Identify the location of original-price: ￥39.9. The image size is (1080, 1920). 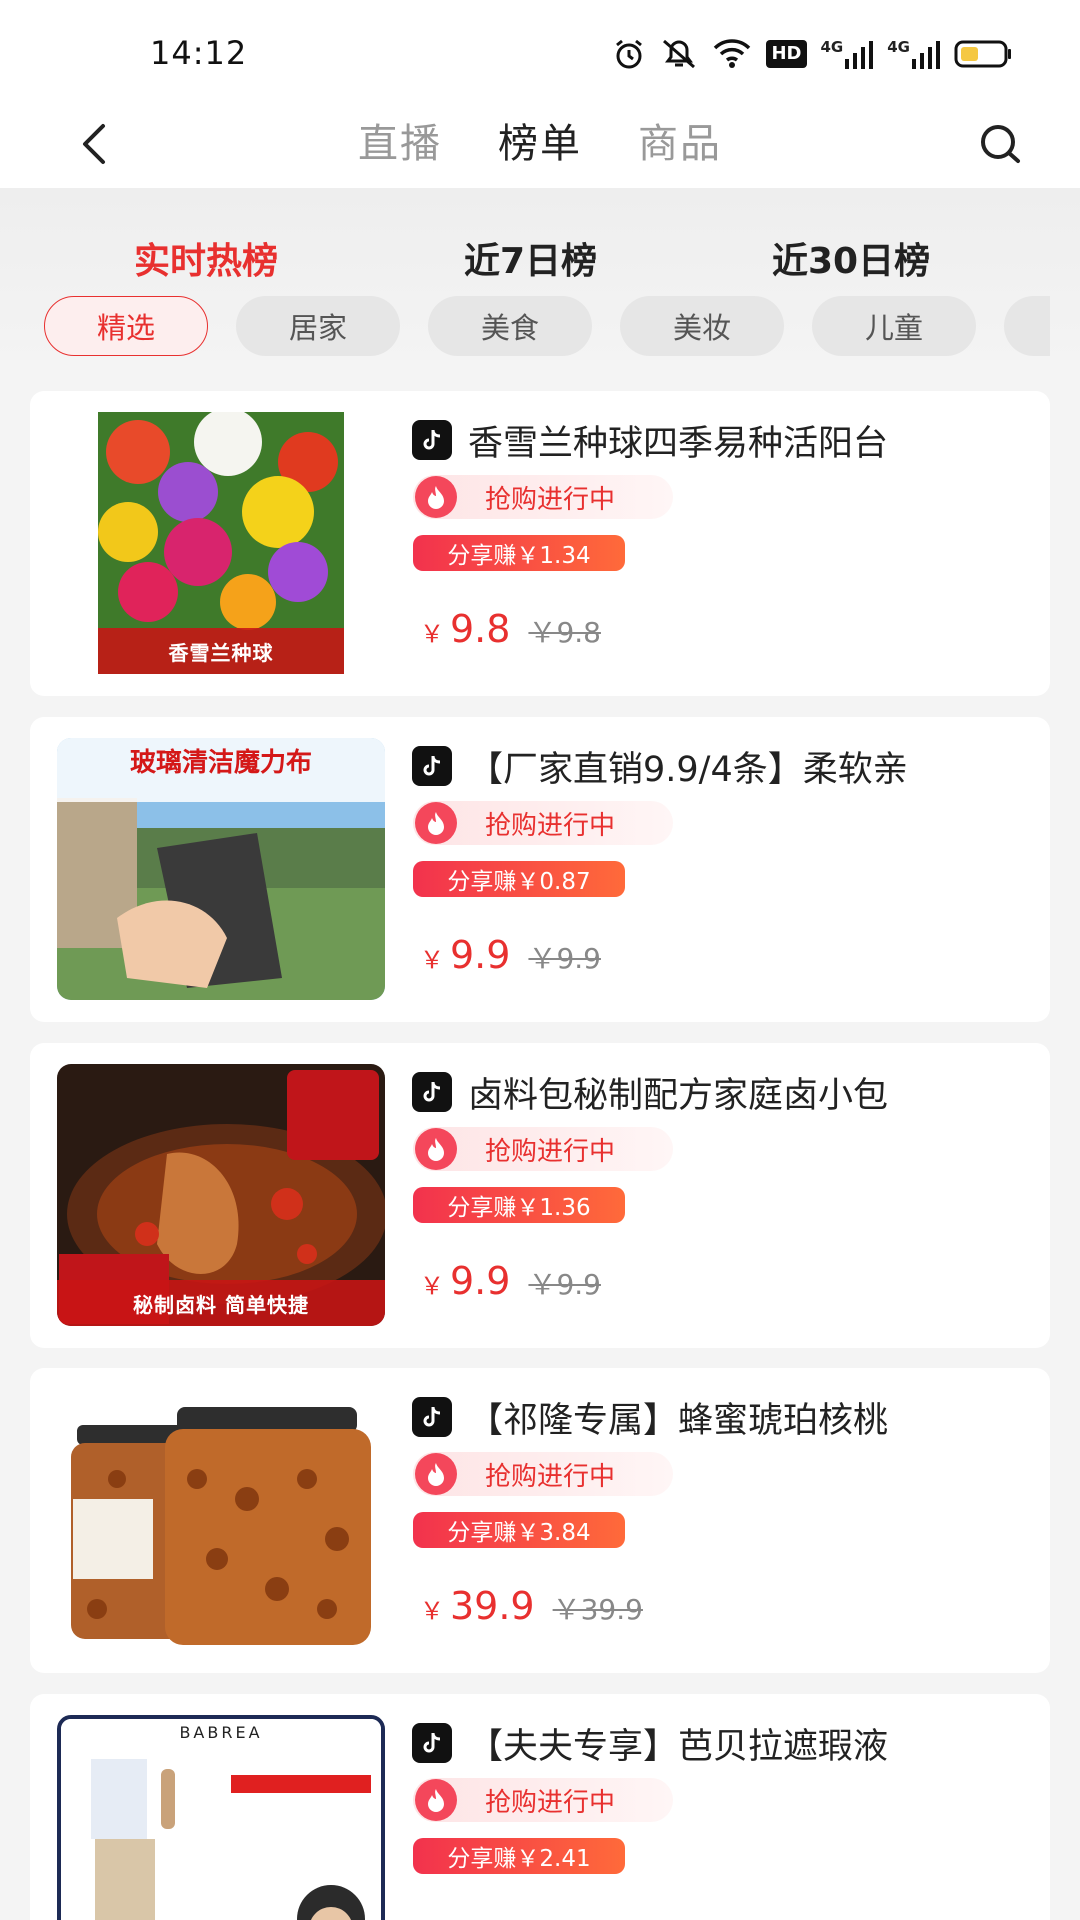
(597, 1609).